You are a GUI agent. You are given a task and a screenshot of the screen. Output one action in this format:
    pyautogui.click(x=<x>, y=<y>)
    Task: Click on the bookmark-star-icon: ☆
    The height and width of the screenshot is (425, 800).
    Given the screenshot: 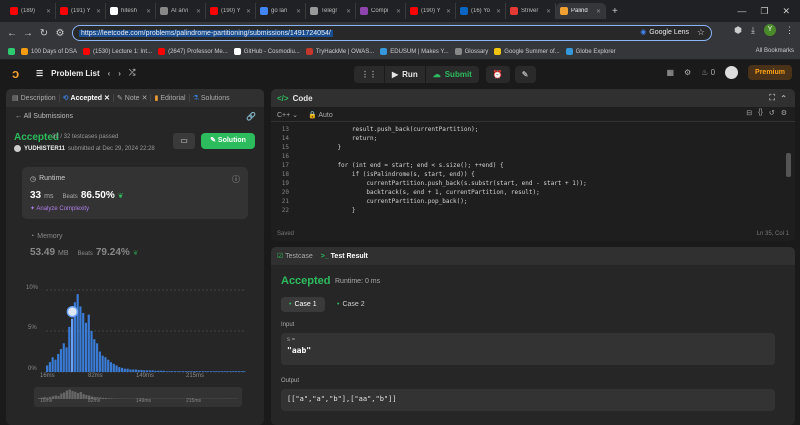 What is the action you would take?
    pyautogui.click(x=701, y=32)
    